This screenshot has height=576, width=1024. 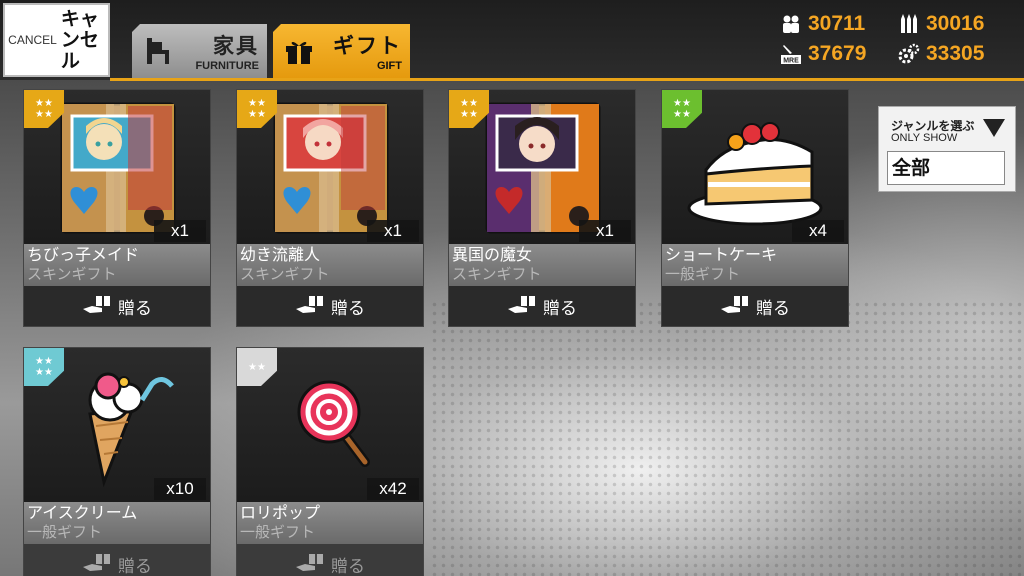 I want to click on parts-gear-icon, so click(x=909, y=54).